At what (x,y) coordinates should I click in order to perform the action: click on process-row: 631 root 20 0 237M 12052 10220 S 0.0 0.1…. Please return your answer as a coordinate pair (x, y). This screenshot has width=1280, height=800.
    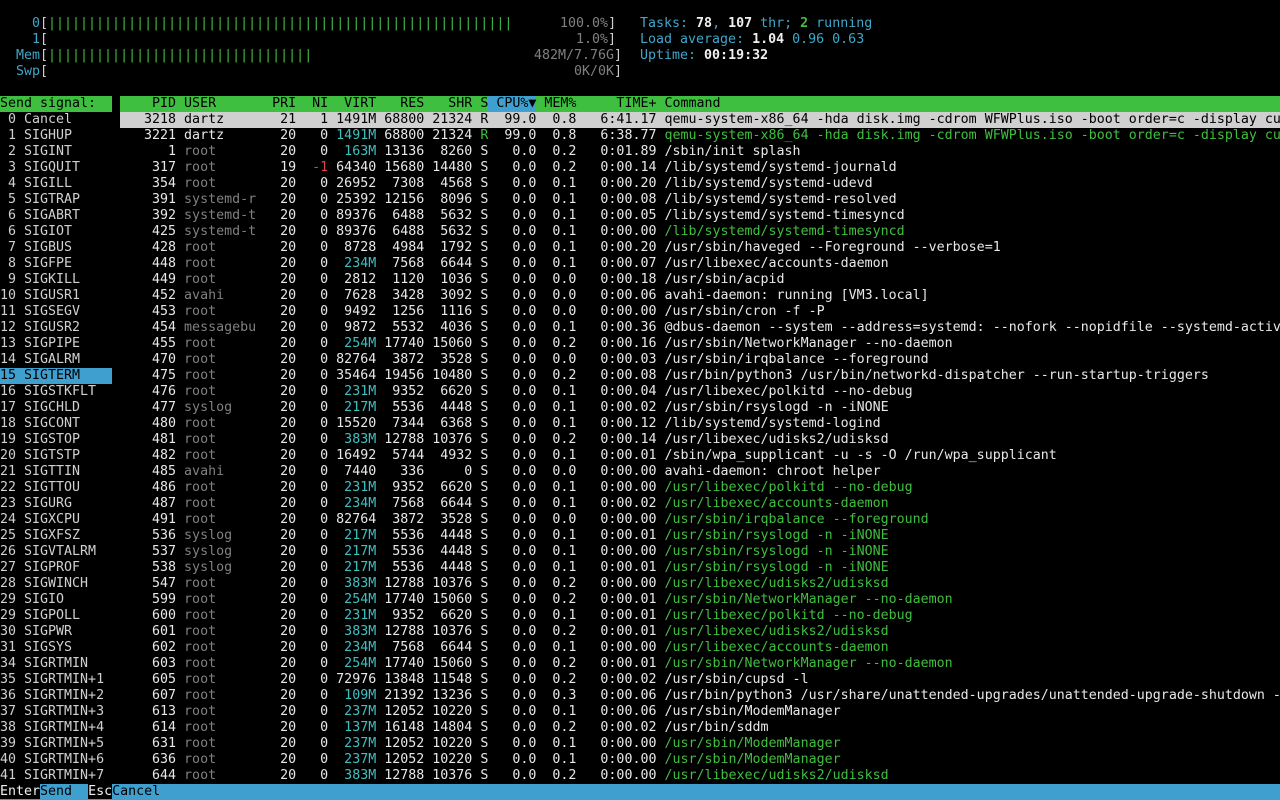
    Looking at the image, I should click on (700, 744).